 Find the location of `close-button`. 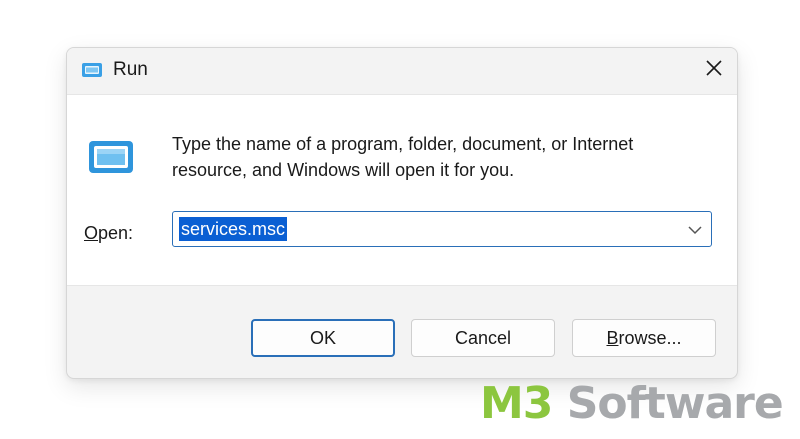

close-button is located at coordinates (714, 68).